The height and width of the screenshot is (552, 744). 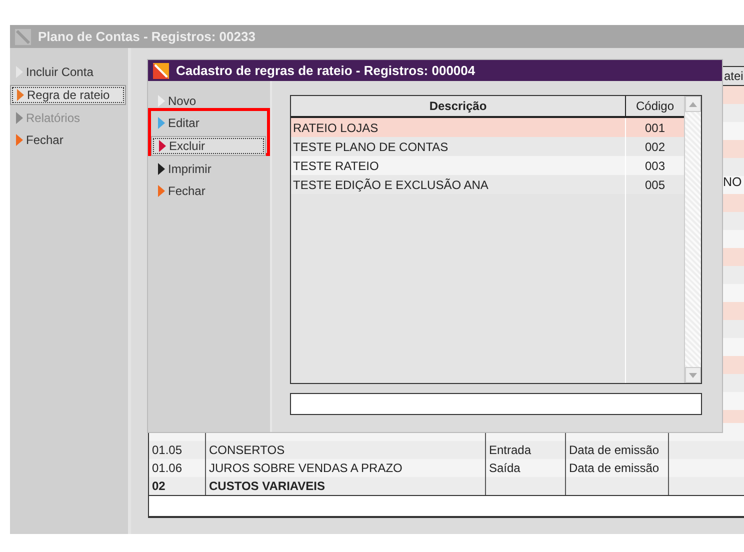 I want to click on input-field, so click(x=496, y=404).